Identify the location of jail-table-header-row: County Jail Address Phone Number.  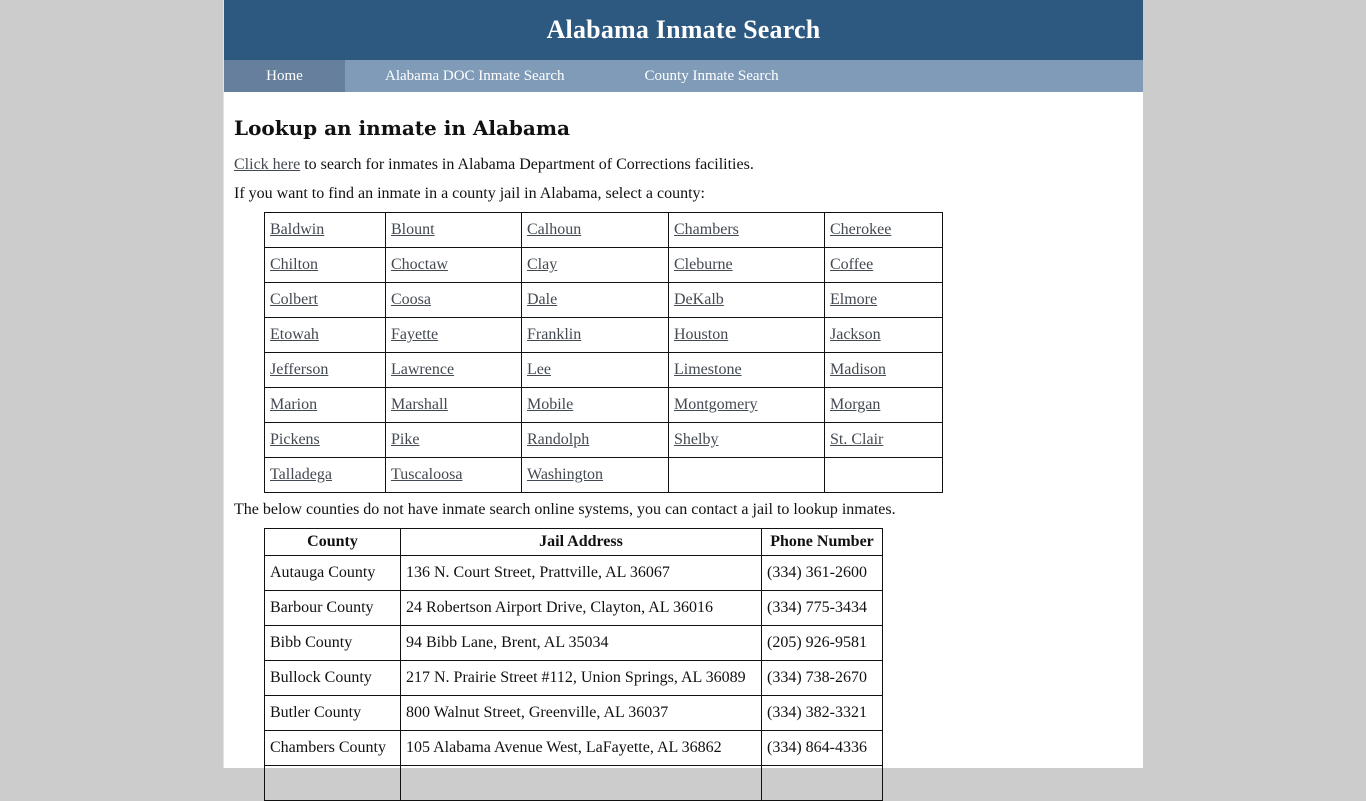
(573, 542).